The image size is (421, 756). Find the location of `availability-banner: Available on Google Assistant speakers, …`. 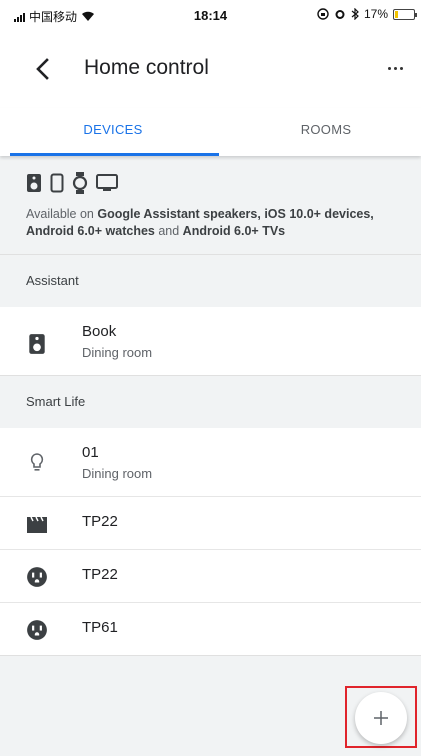

availability-banner: Available on Google Assistant speakers, … is located at coordinates (210, 205).